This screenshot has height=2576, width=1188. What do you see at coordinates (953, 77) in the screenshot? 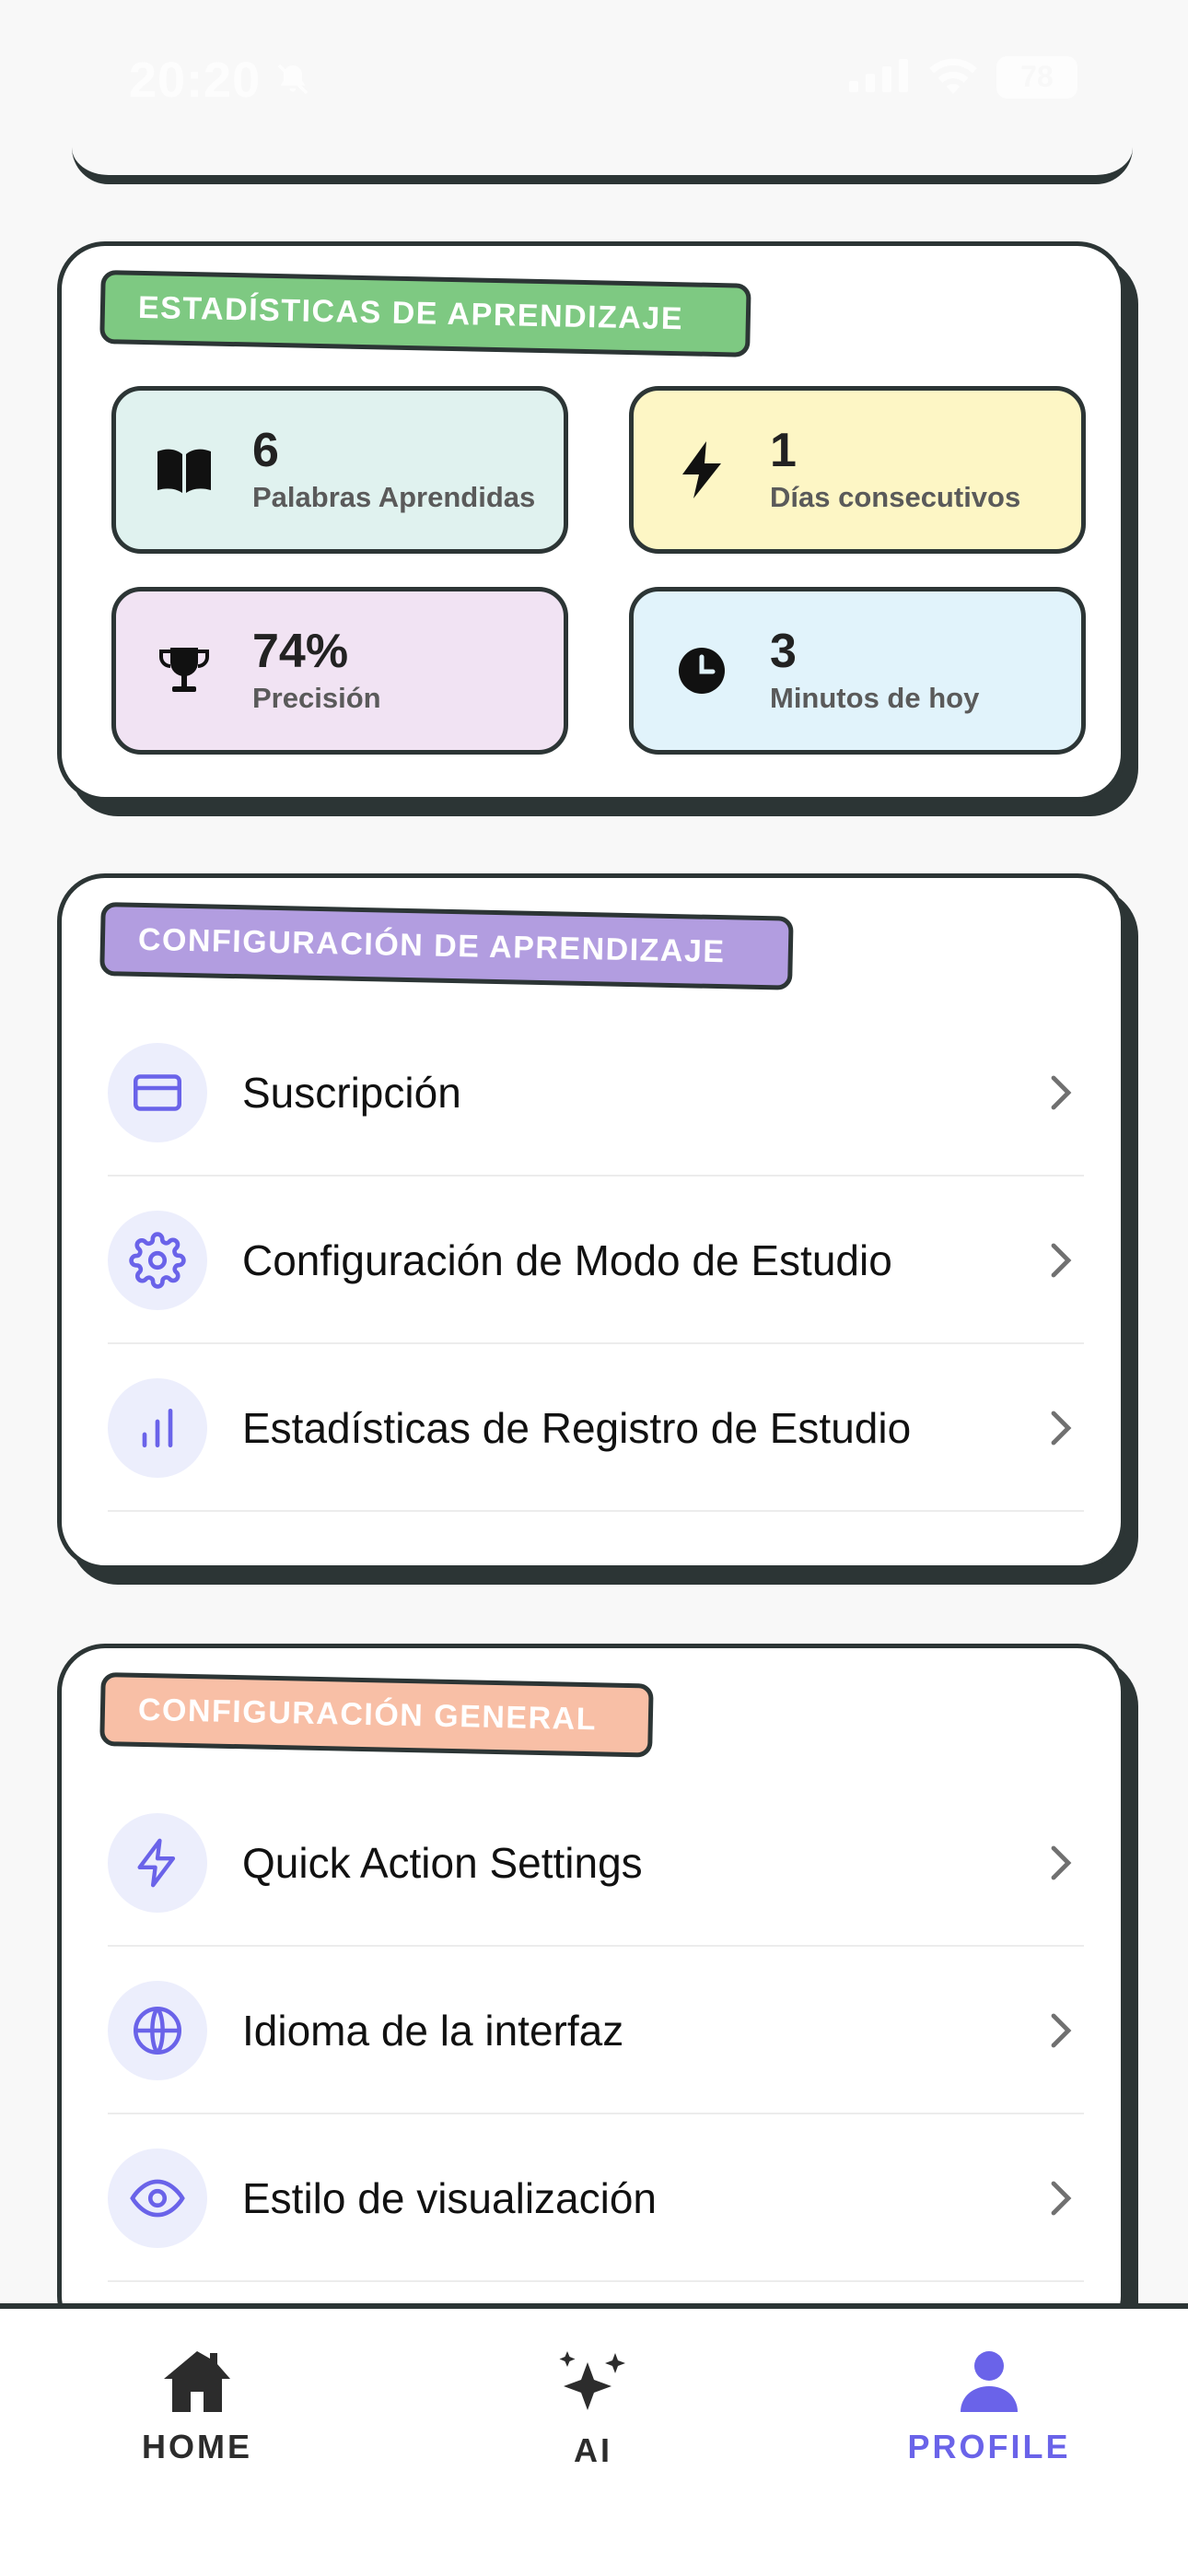
I see `wifi-icon` at bounding box center [953, 77].